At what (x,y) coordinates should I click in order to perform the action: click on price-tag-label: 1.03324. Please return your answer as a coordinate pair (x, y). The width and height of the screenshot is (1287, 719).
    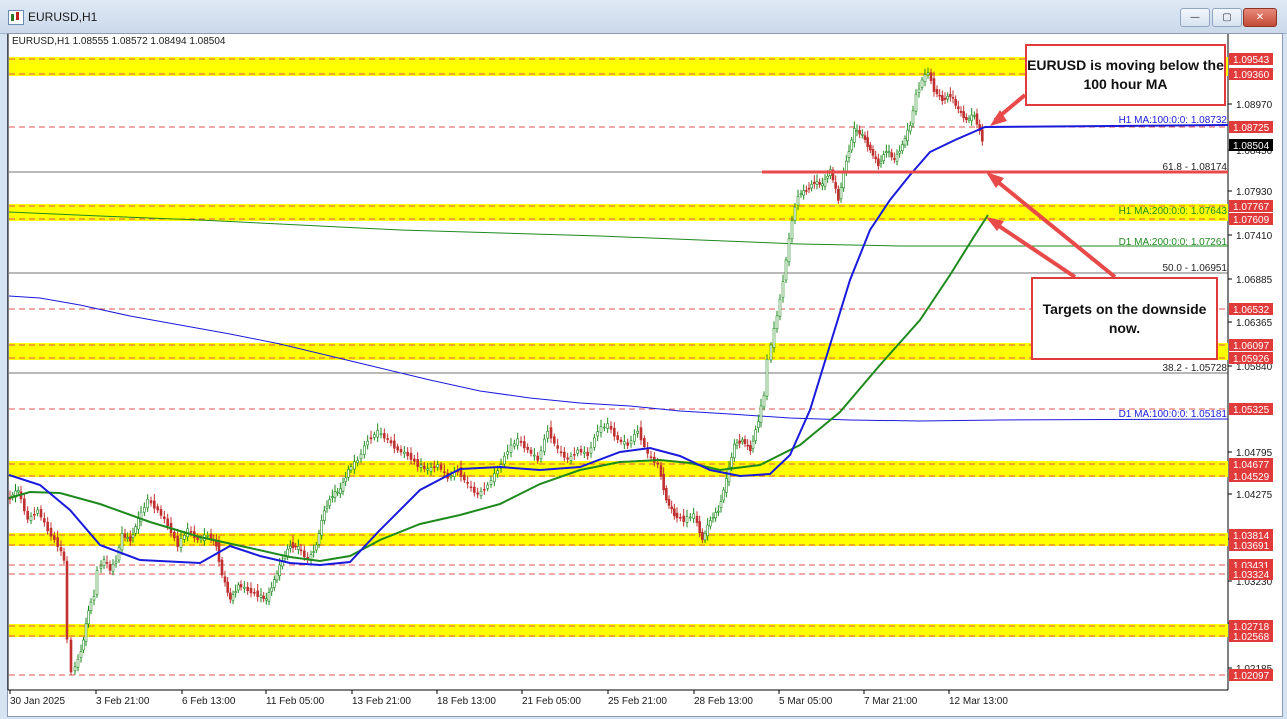
    Looking at the image, I should click on (1251, 575).